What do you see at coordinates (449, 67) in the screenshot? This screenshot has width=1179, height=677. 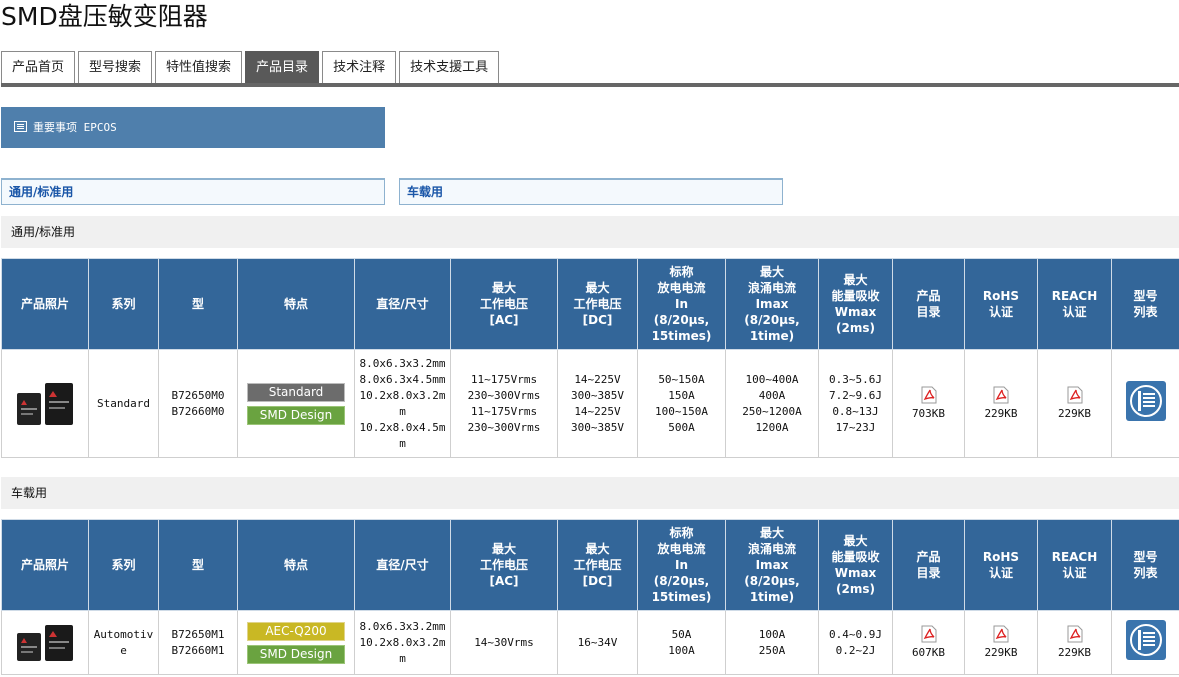 I see `tab-support-tools: 技术支援工具` at bounding box center [449, 67].